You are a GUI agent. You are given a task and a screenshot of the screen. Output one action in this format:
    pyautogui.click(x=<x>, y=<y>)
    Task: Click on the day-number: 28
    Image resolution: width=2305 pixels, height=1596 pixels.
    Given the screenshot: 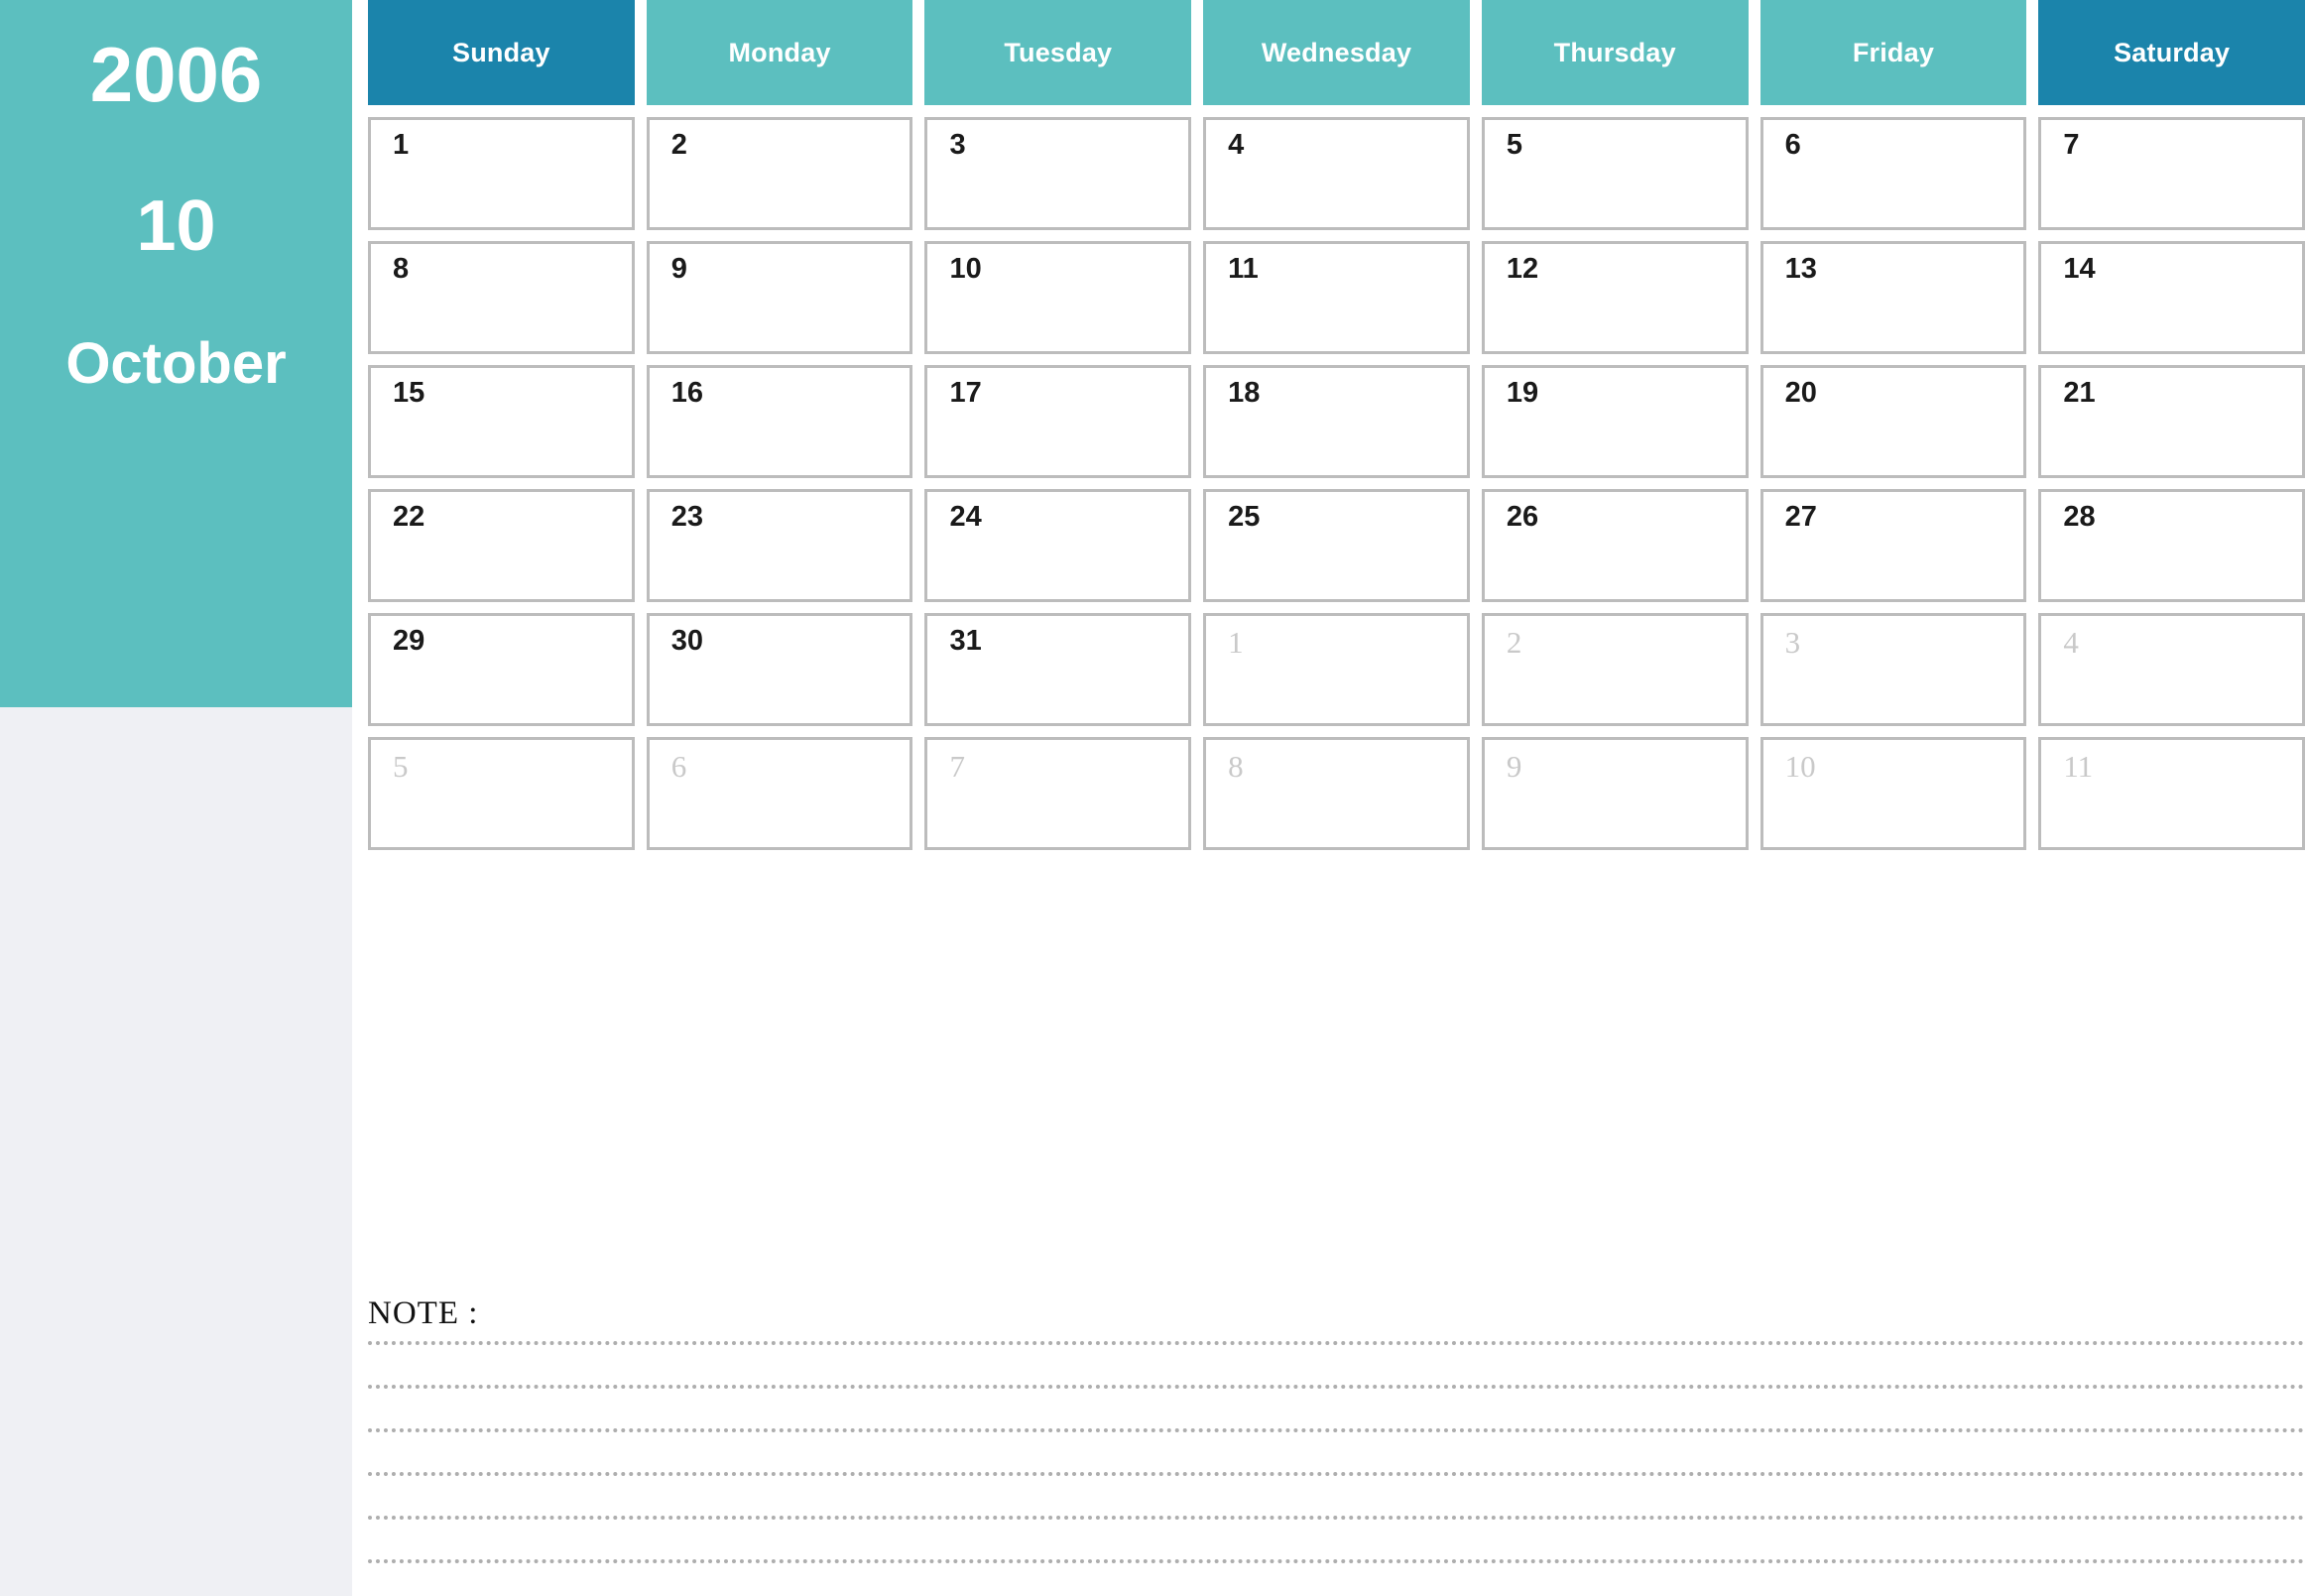 What is the action you would take?
    pyautogui.click(x=2079, y=517)
    